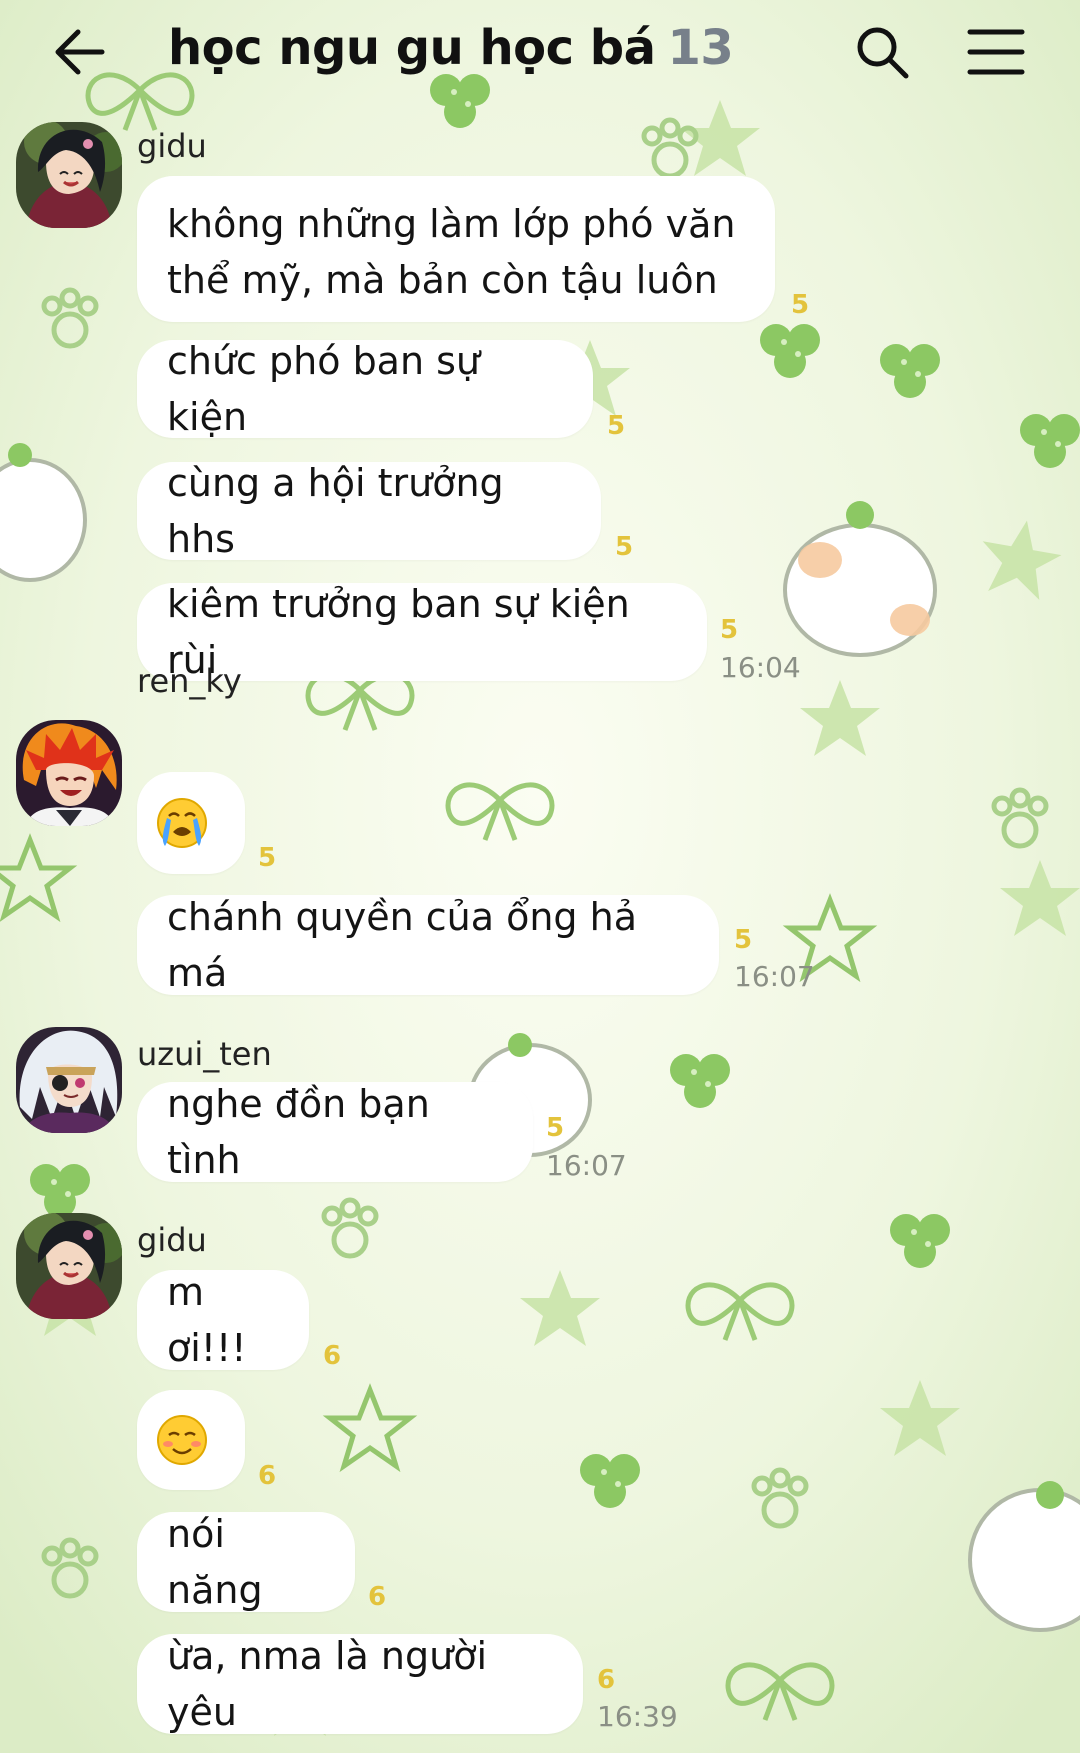 Image resolution: width=1080 pixels, height=1753 pixels. Describe the element at coordinates (80, 52) in the screenshot. I see `back-arrow-icon` at that location.